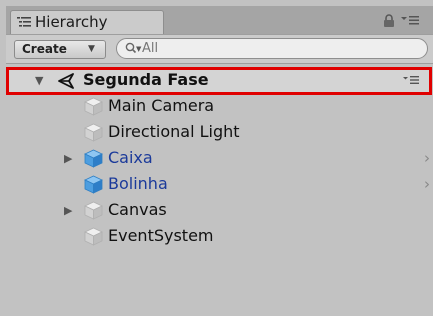  I want to click on create-button-label: Create, so click(44, 49).